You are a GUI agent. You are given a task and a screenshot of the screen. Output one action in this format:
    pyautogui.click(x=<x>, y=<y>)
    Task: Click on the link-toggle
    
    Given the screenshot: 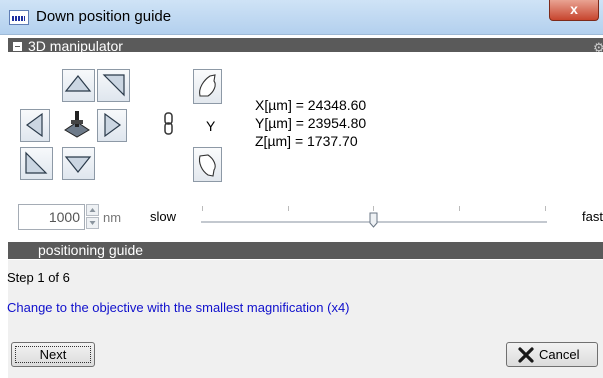 What is the action you would take?
    pyautogui.click(x=169, y=124)
    